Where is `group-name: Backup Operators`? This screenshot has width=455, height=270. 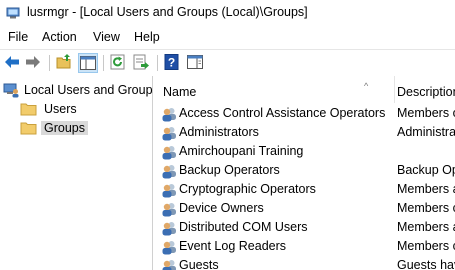
group-name: Backup Operators is located at coordinates (229, 170).